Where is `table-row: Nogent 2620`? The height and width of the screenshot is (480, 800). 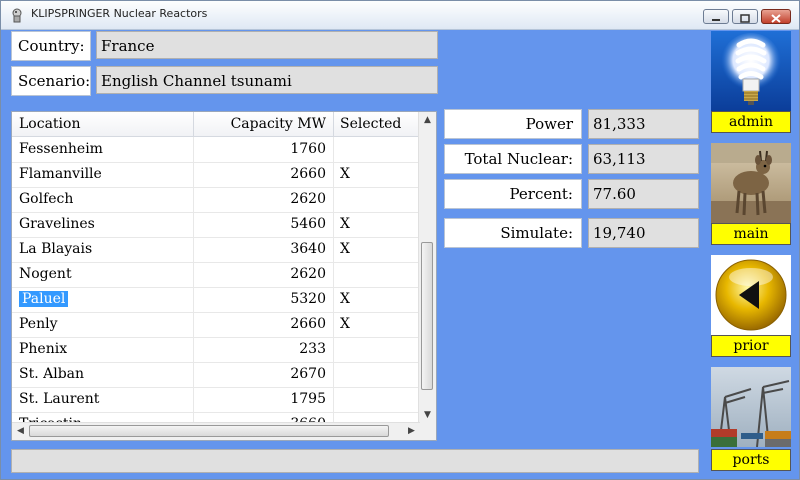
table-row: Nogent 2620 is located at coordinates (216, 275).